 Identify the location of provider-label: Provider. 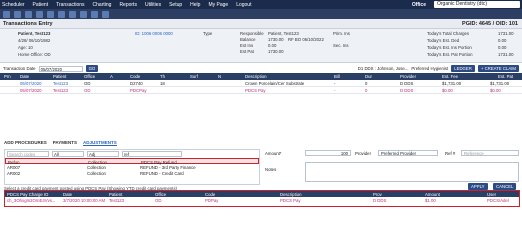
(363, 153).